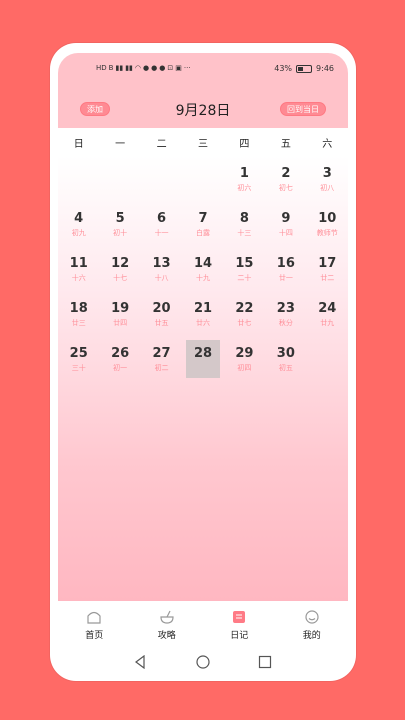  What do you see at coordinates (244, 314) in the screenshot?
I see `calendar-day: 22 廿七` at bounding box center [244, 314].